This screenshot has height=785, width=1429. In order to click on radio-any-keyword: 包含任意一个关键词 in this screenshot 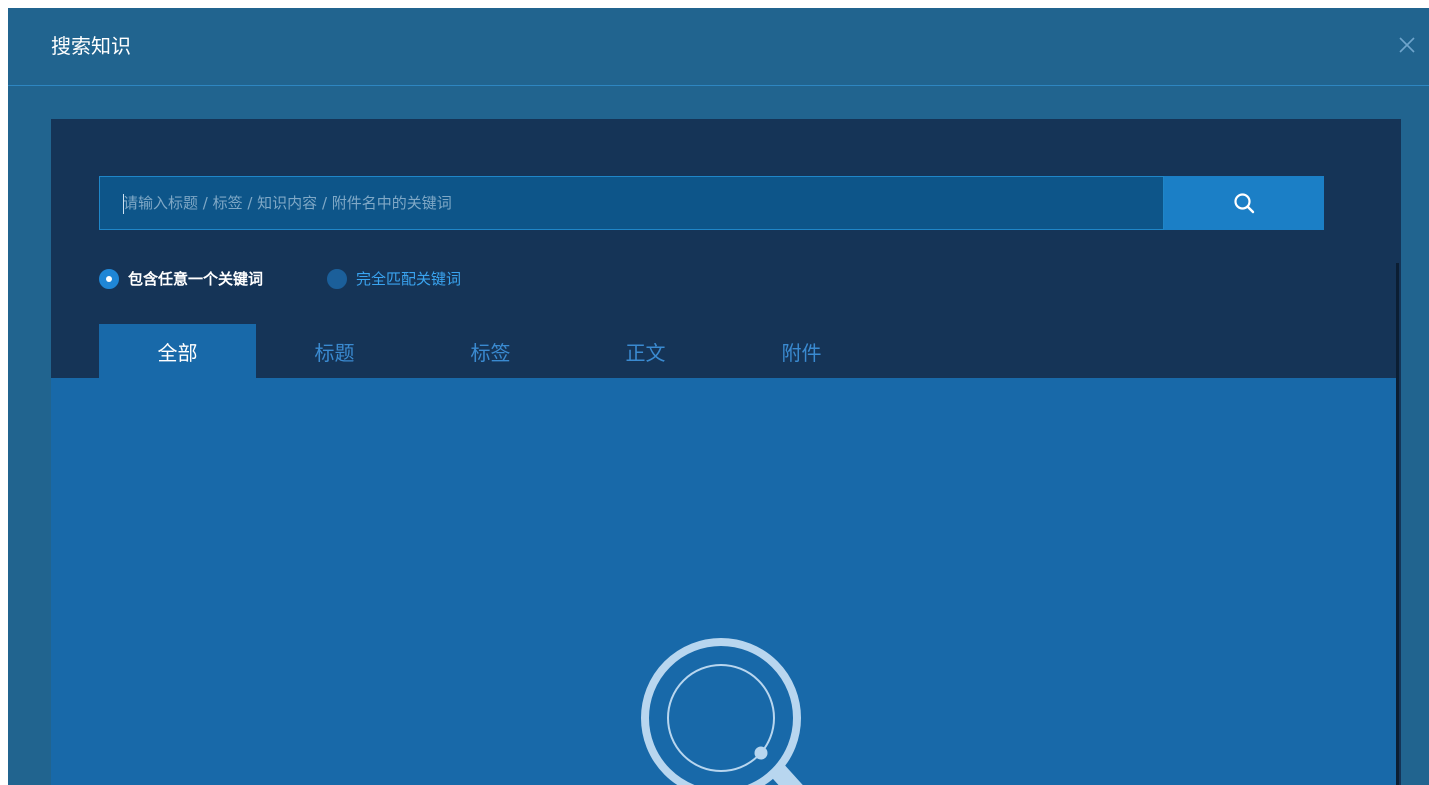, I will do `click(181, 279)`.